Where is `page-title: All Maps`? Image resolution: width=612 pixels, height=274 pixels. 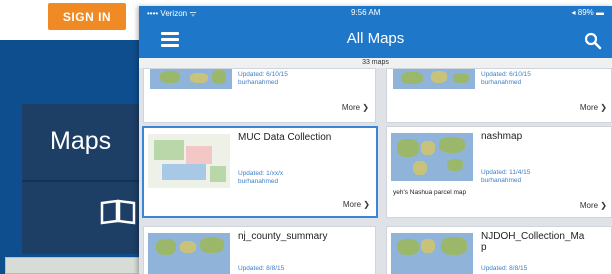 page-title: All Maps is located at coordinates (375, 38).